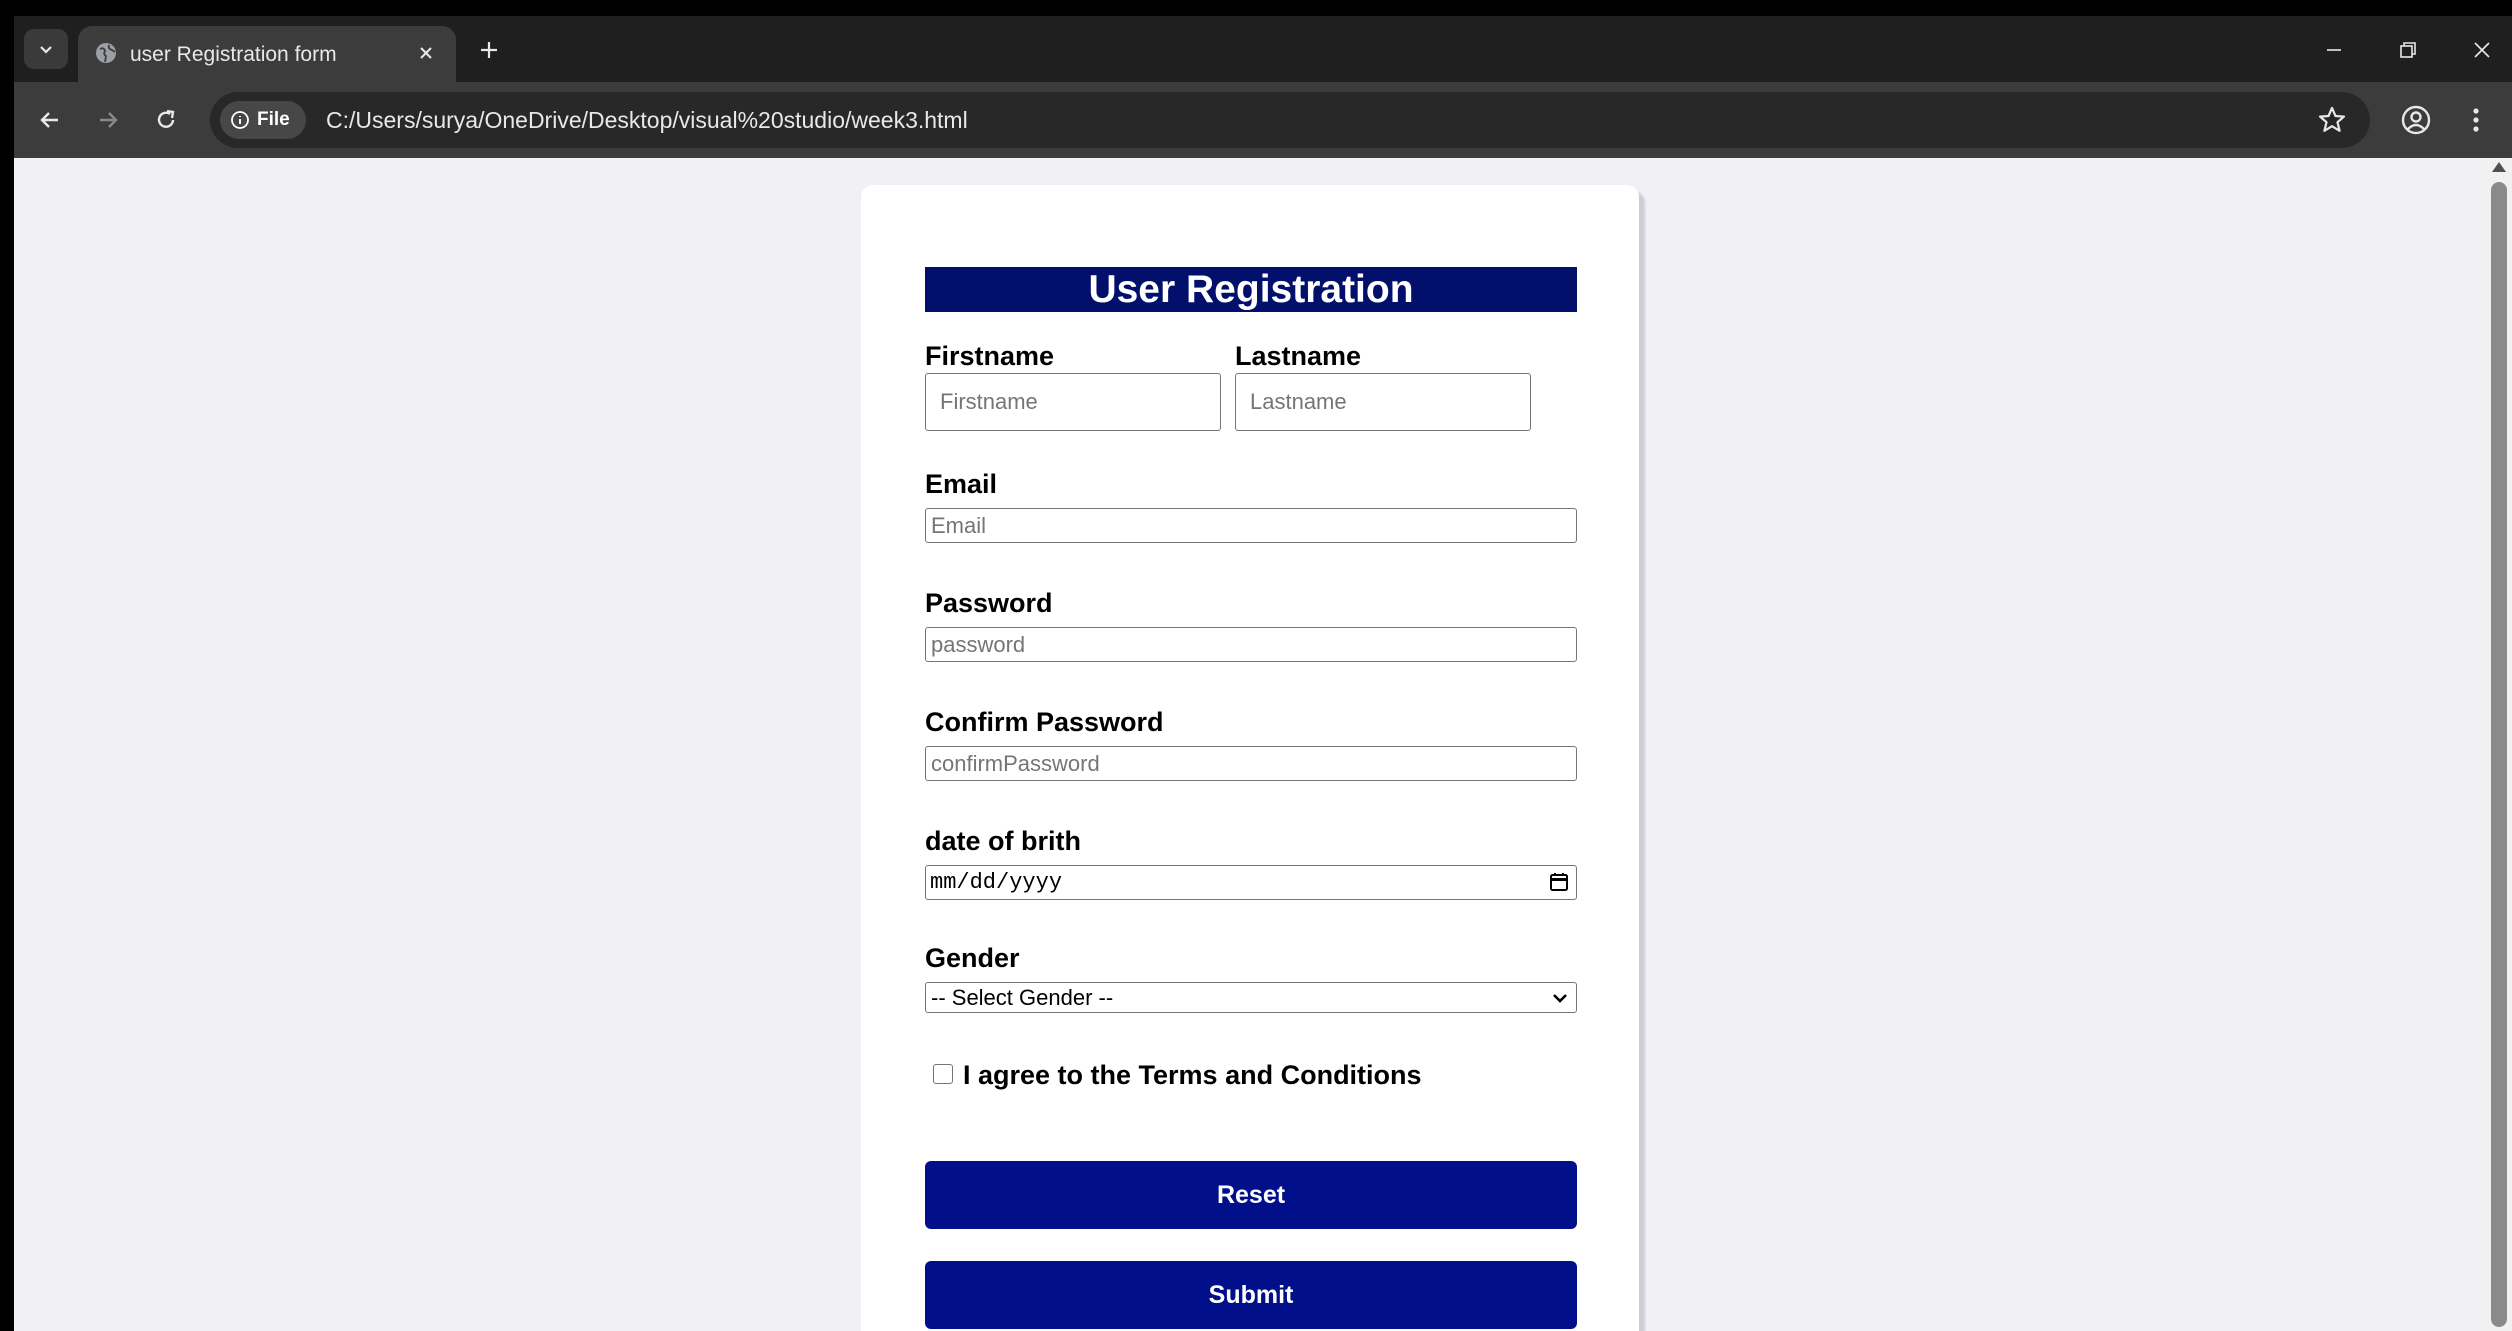 This screenshot has width=2512, height=1331. What do you see at coordinates (1073, 402) in the screenshot?
I see `firstname-input` at bounding box center [1073, 402].